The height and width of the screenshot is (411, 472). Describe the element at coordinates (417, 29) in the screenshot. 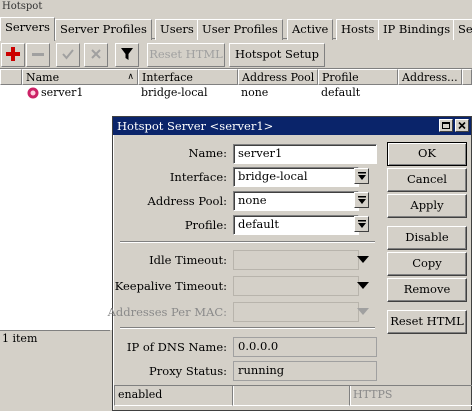

I see `tab-ip-bindings: IP Bindings` at that location.